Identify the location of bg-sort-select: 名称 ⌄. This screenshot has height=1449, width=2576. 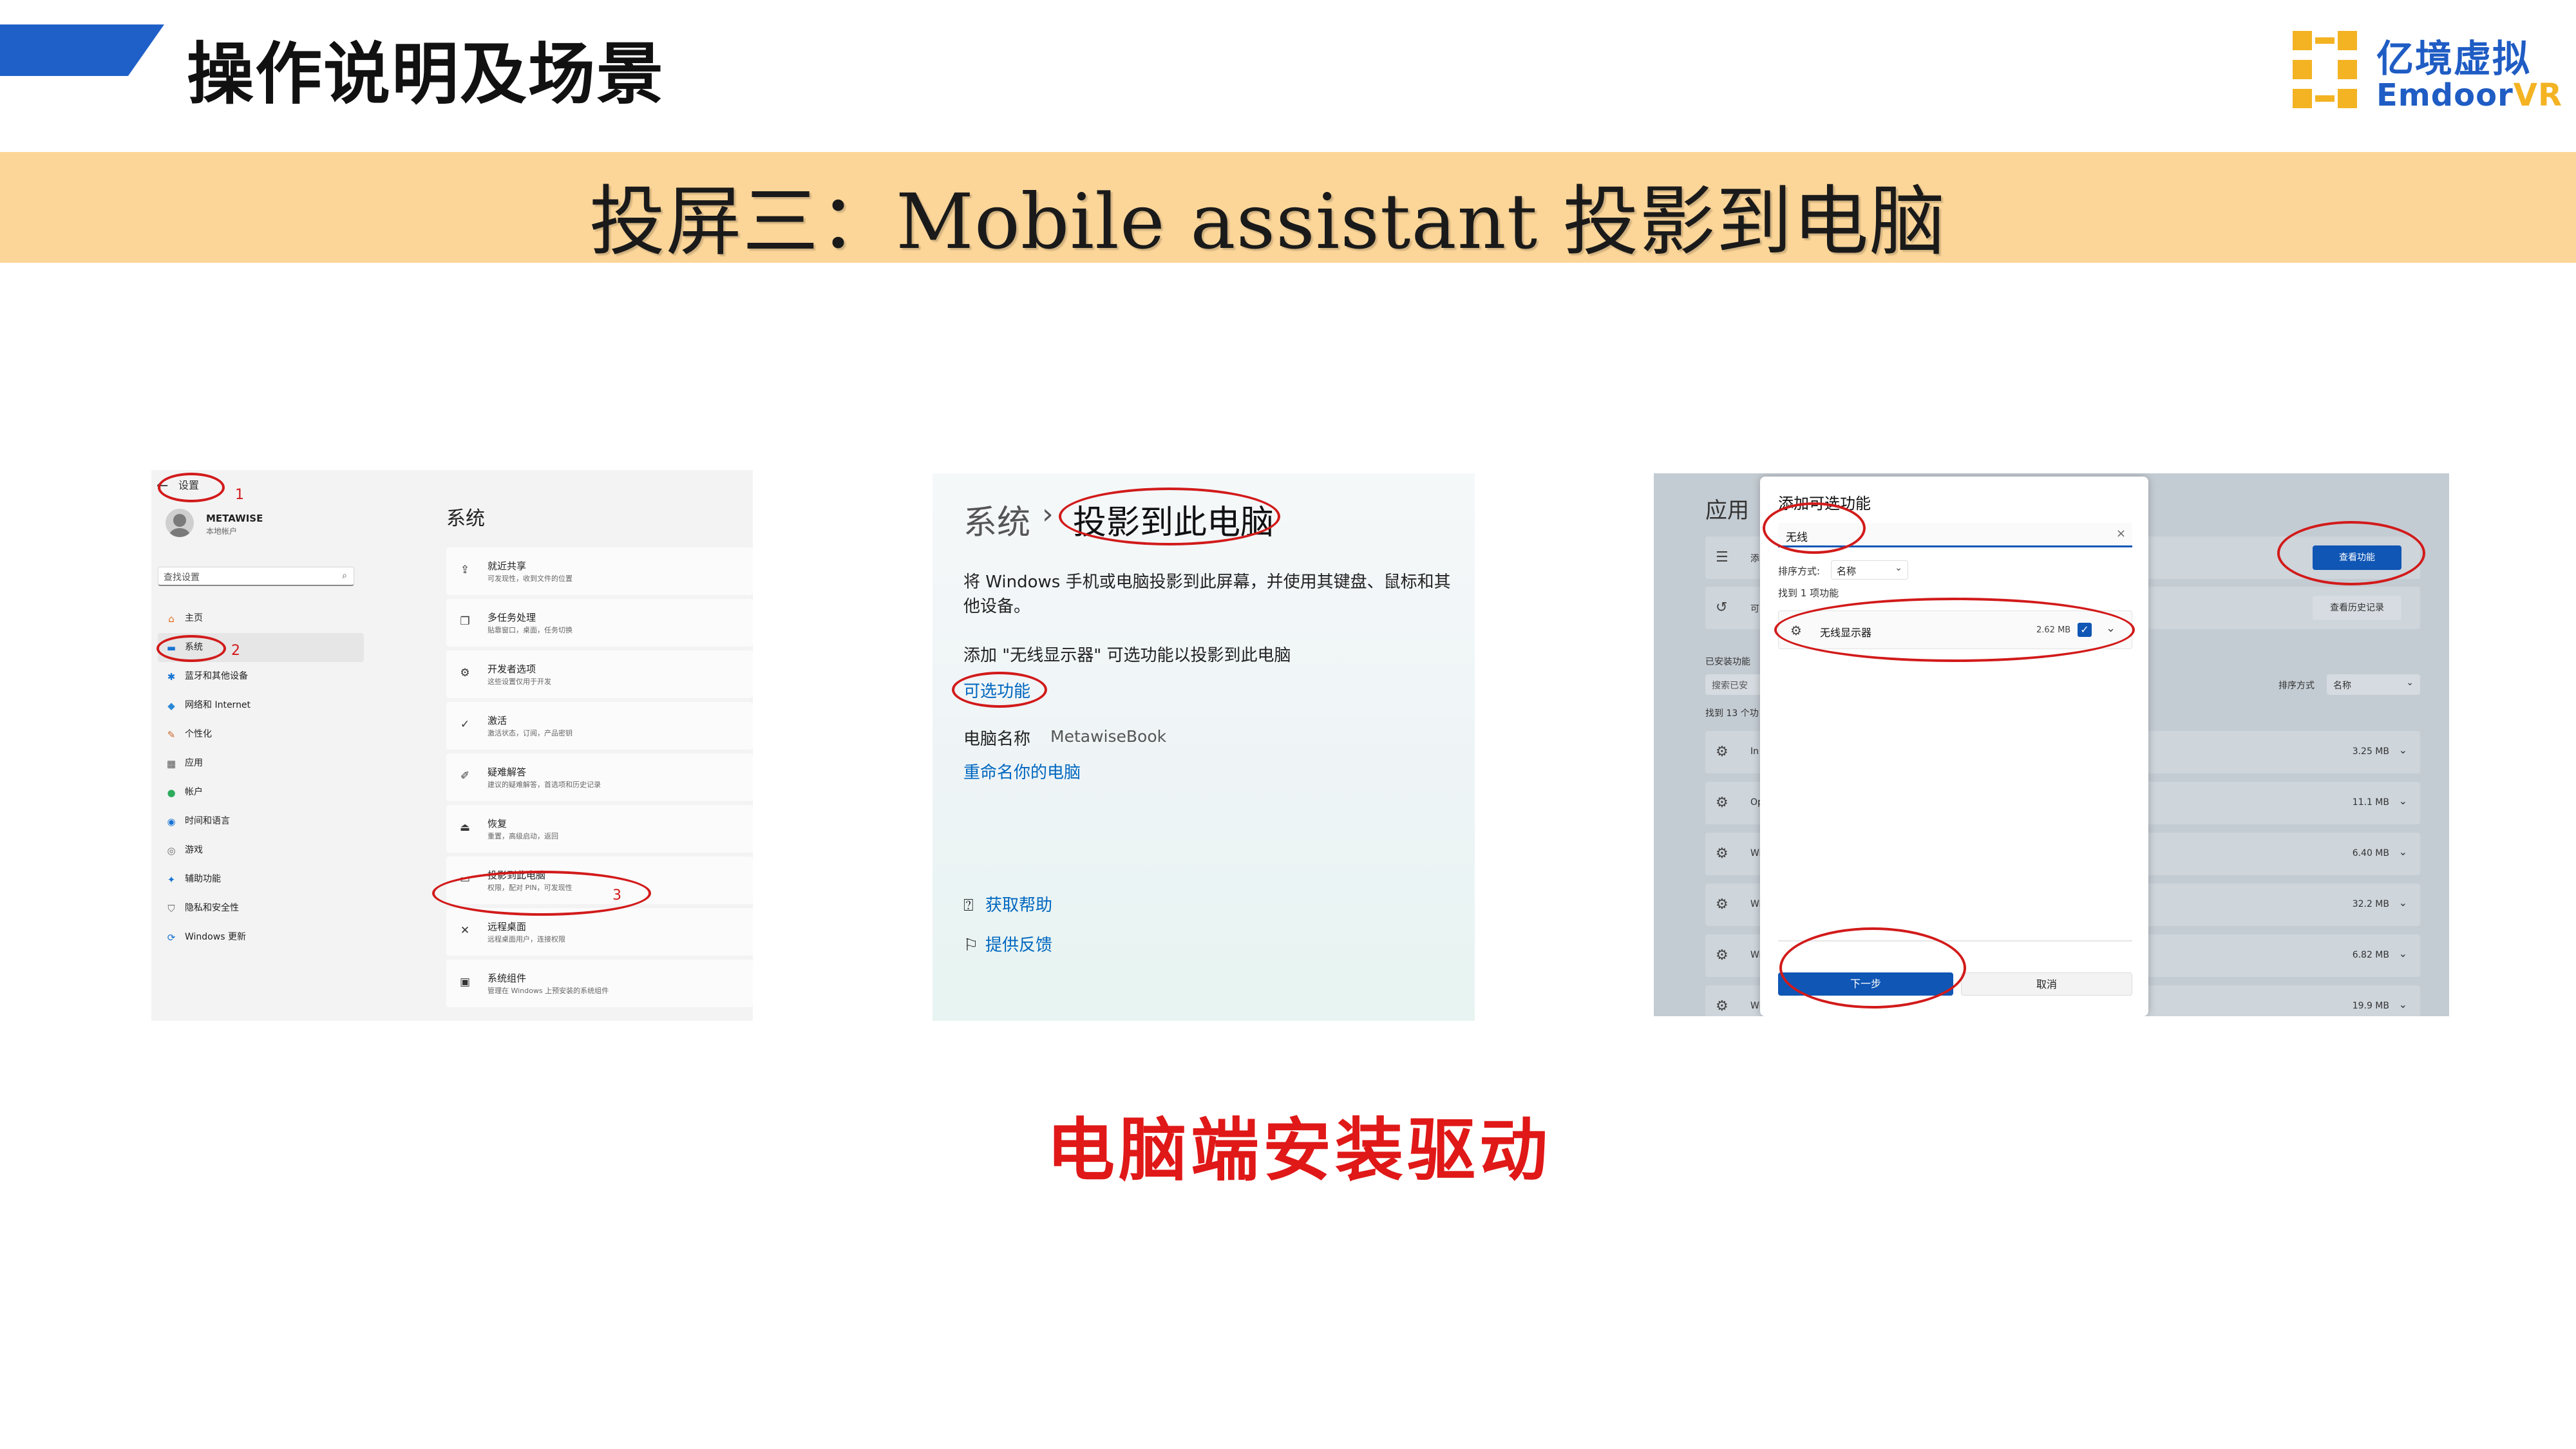
(2373, 684).